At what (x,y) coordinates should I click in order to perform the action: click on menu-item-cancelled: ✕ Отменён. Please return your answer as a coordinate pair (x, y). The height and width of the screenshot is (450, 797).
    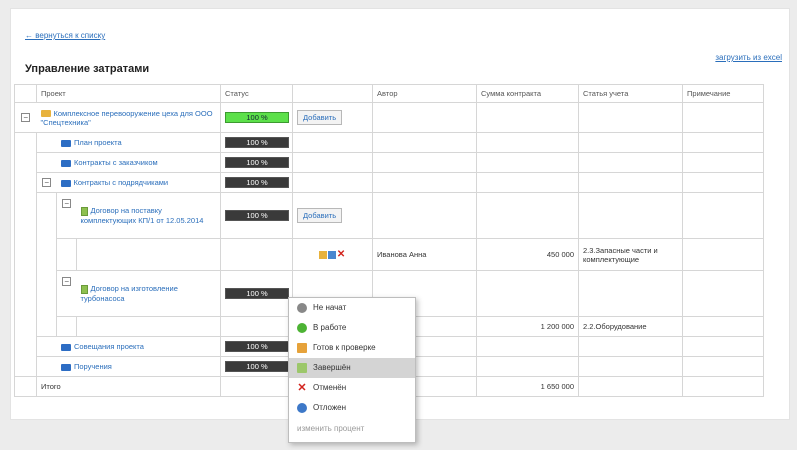
    Looking at the image, I should click on (352, 388).